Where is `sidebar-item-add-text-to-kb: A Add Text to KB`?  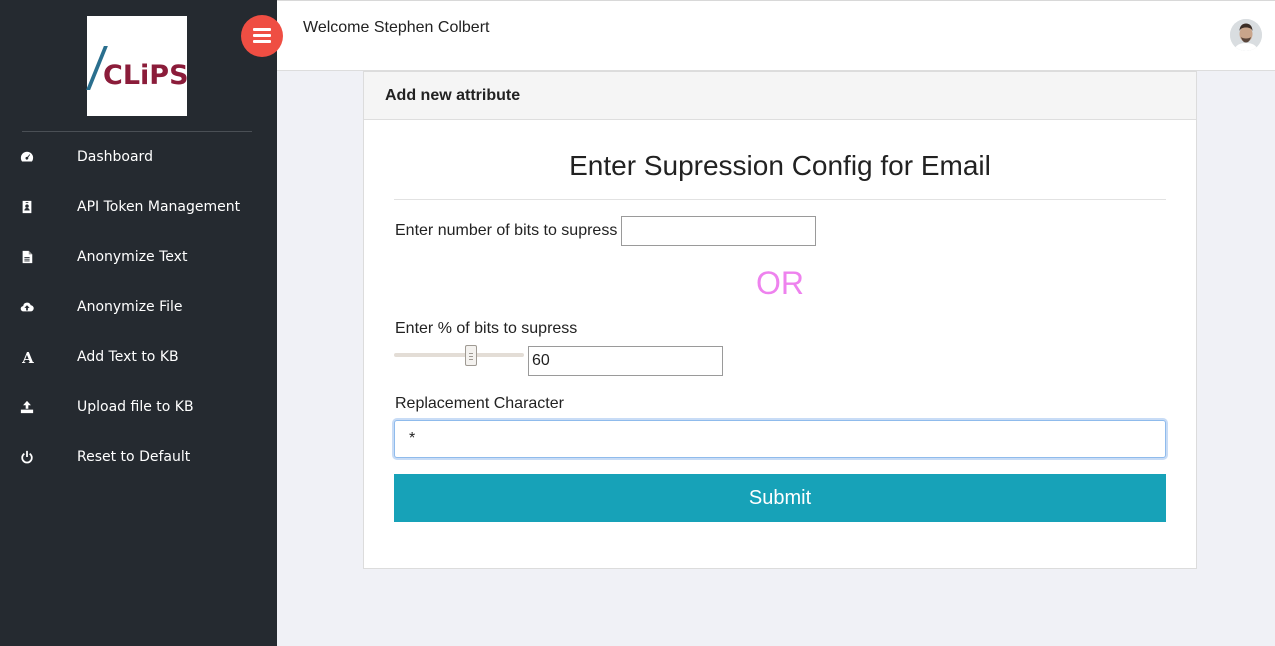
sidebar-item-add-text-to-kb: A Add Text to KB is located at coordinates (138, 357).